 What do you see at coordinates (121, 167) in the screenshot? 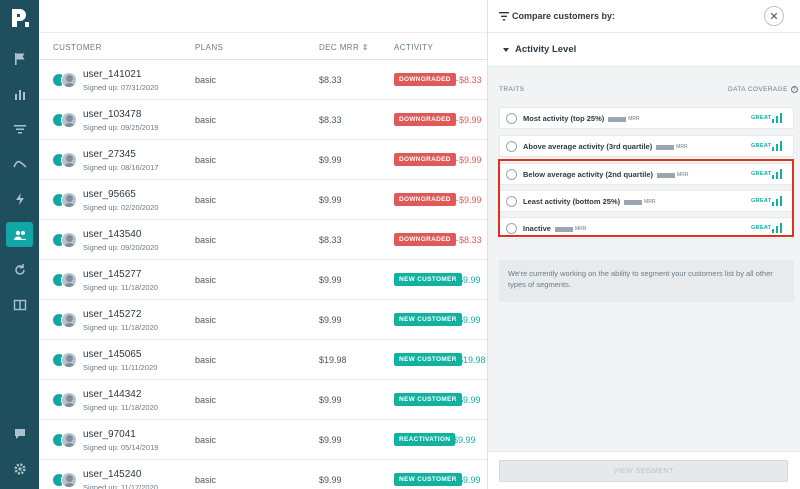
I see `signup-date: Signed up: 08/16/2017` at bounding box center [121, 167].